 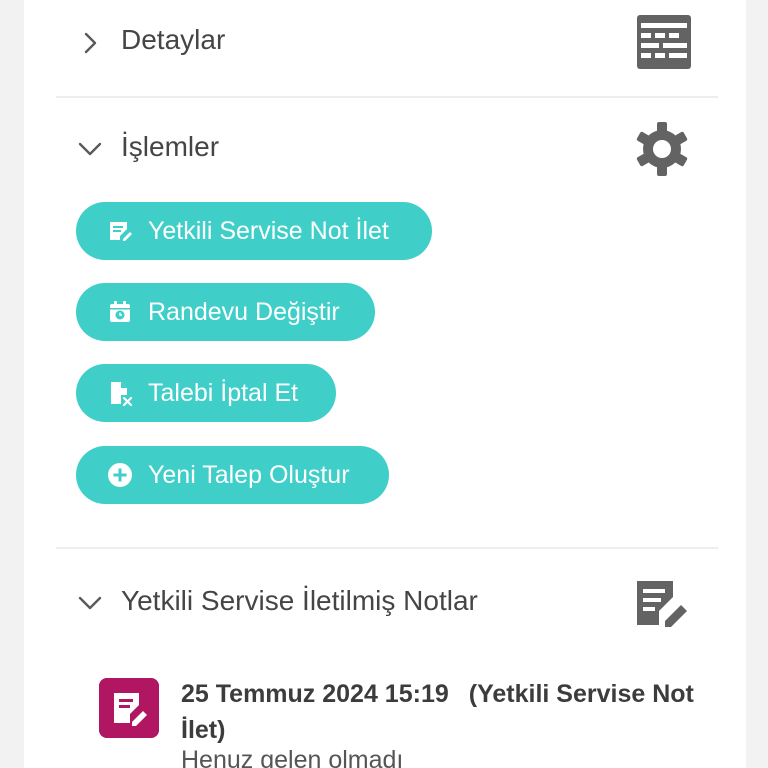 I want to click on section-header-actions: İşlemler, so click(x=385, y=148).